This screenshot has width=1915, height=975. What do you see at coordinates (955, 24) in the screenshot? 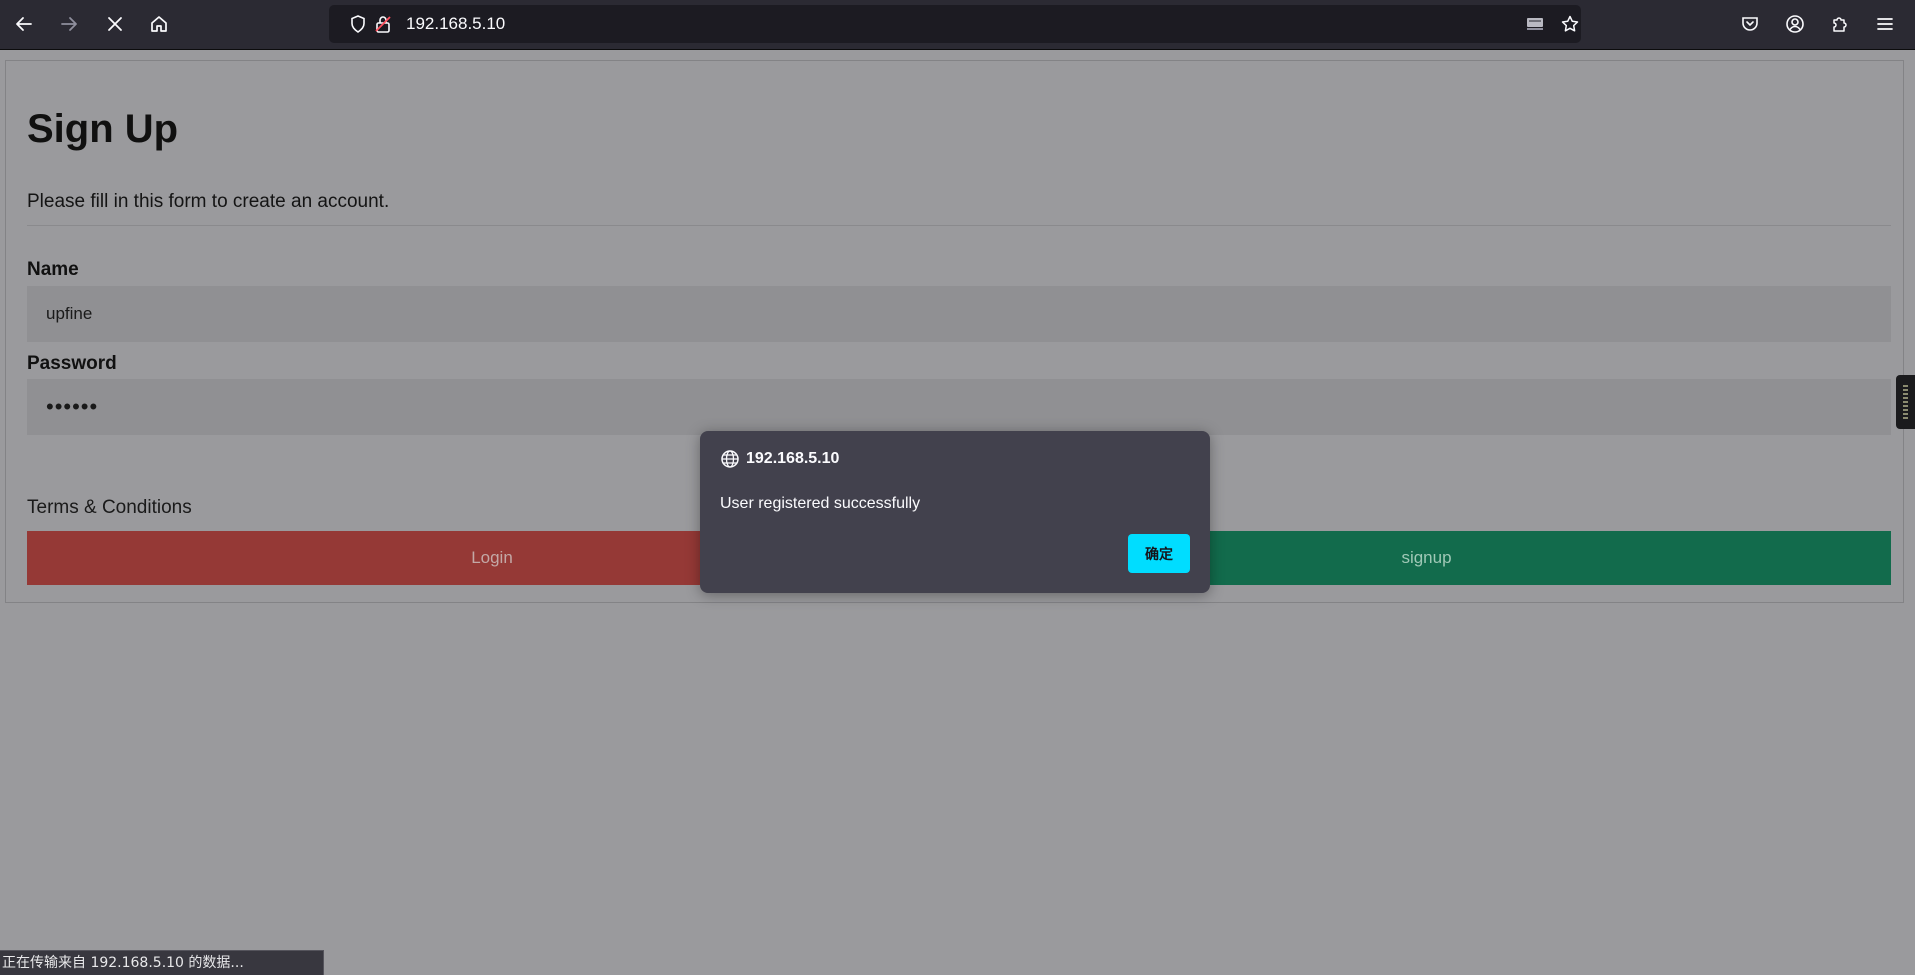
I see `address-bar: 192.168.5.10` at bounding box center [955, 24].